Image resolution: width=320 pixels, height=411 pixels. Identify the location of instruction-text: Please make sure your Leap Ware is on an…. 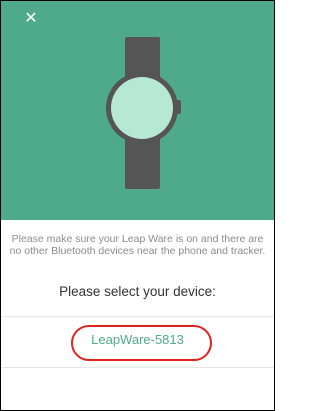
(137, 245).